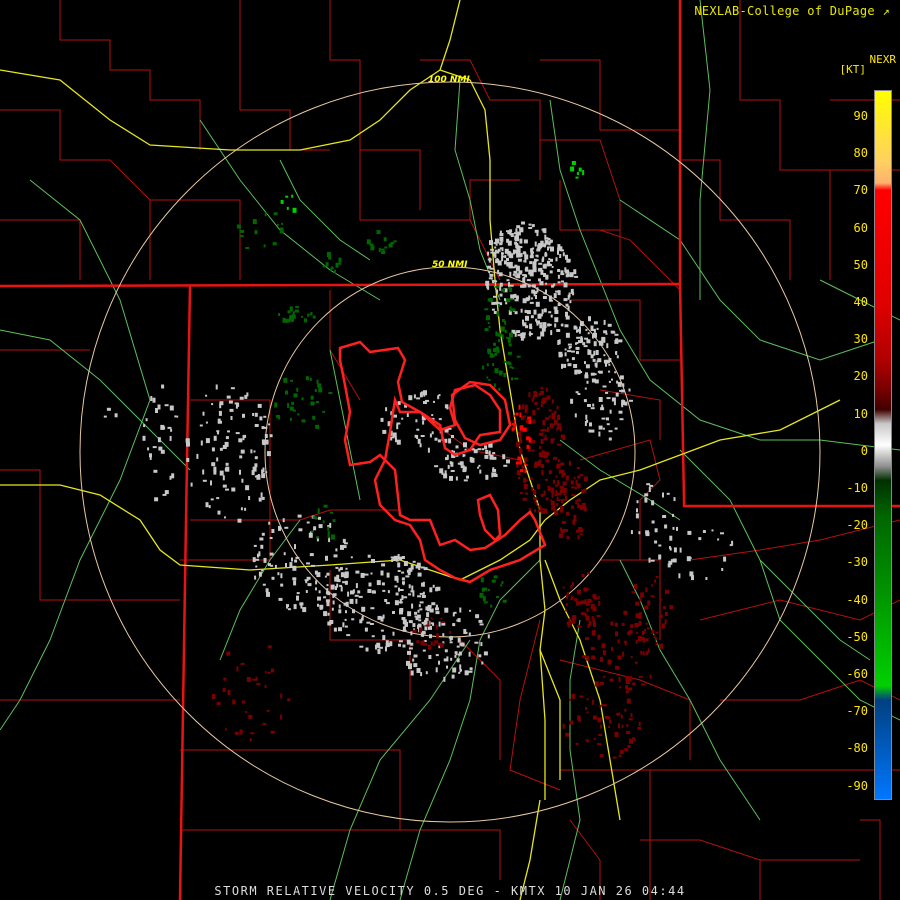 Image resolution: width=900 pixels, height=900 pixels. I want to click on legend-tick: 70, so click(860, 190).